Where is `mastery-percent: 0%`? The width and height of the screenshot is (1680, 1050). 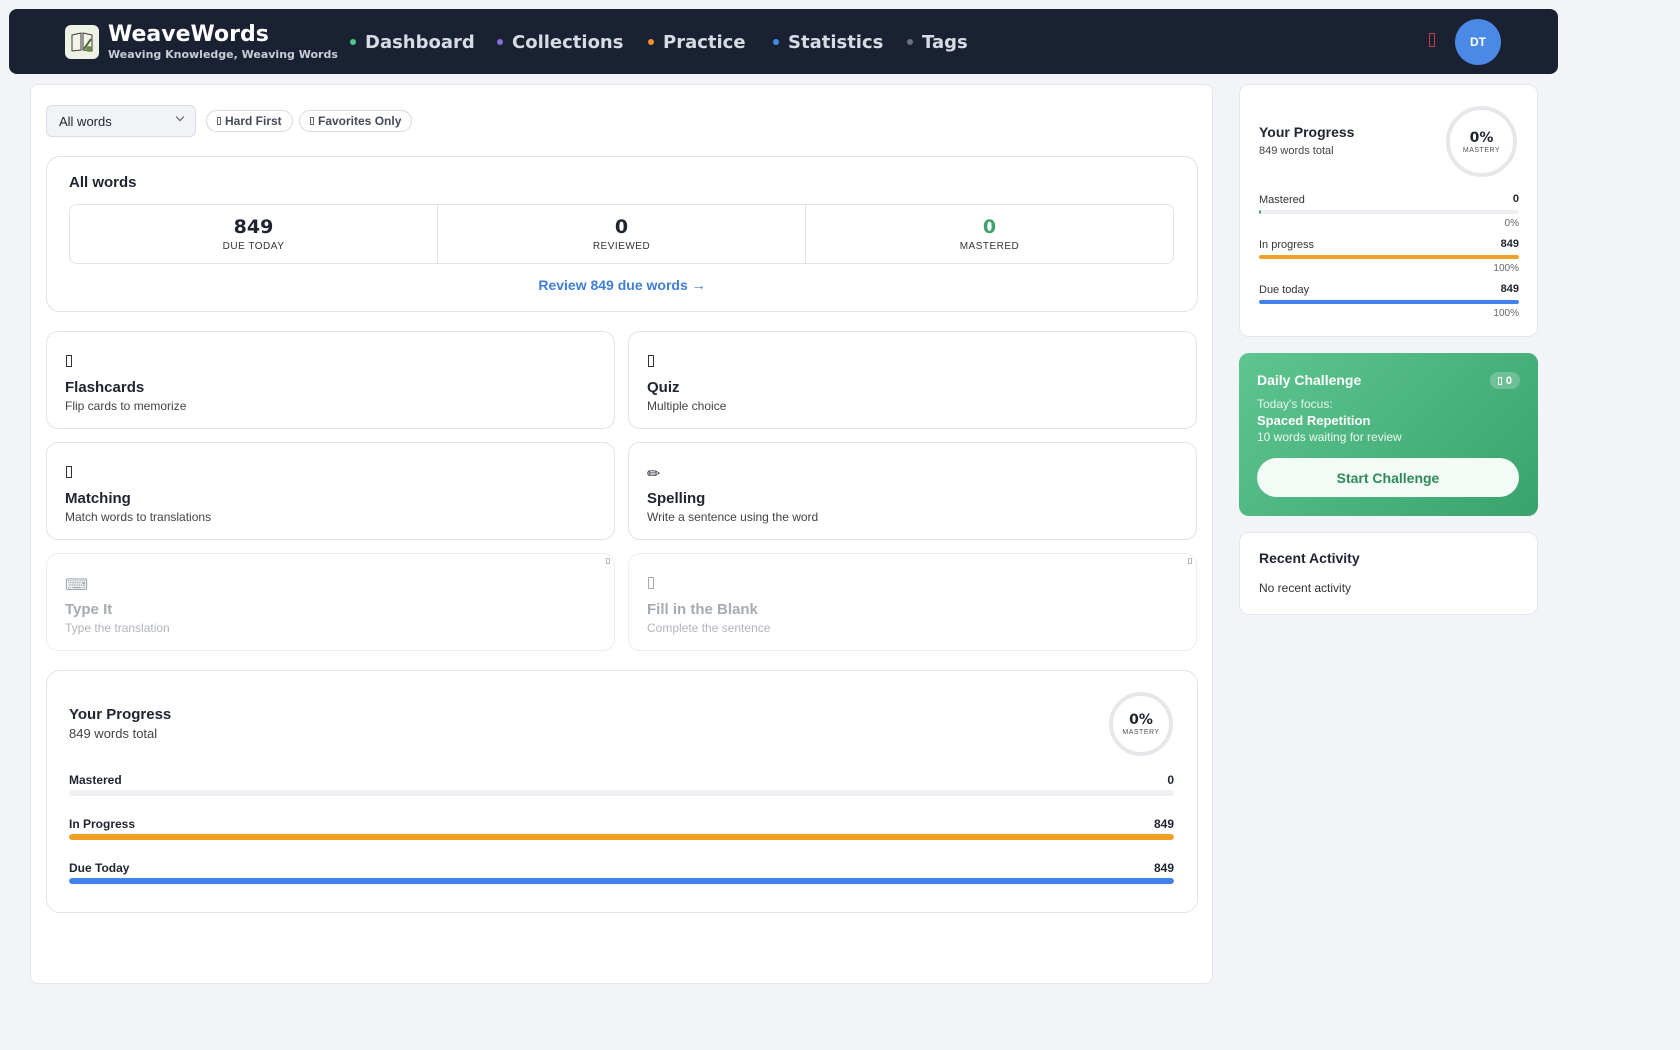
mastery-percent: 0% is located at coordinates (1141, 720).